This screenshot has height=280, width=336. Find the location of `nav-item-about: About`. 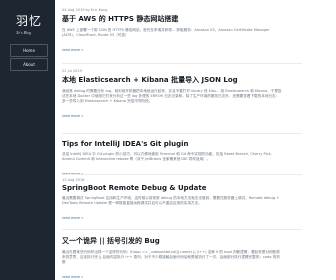

nav-item-about: About is located at coordinates (29, 64).